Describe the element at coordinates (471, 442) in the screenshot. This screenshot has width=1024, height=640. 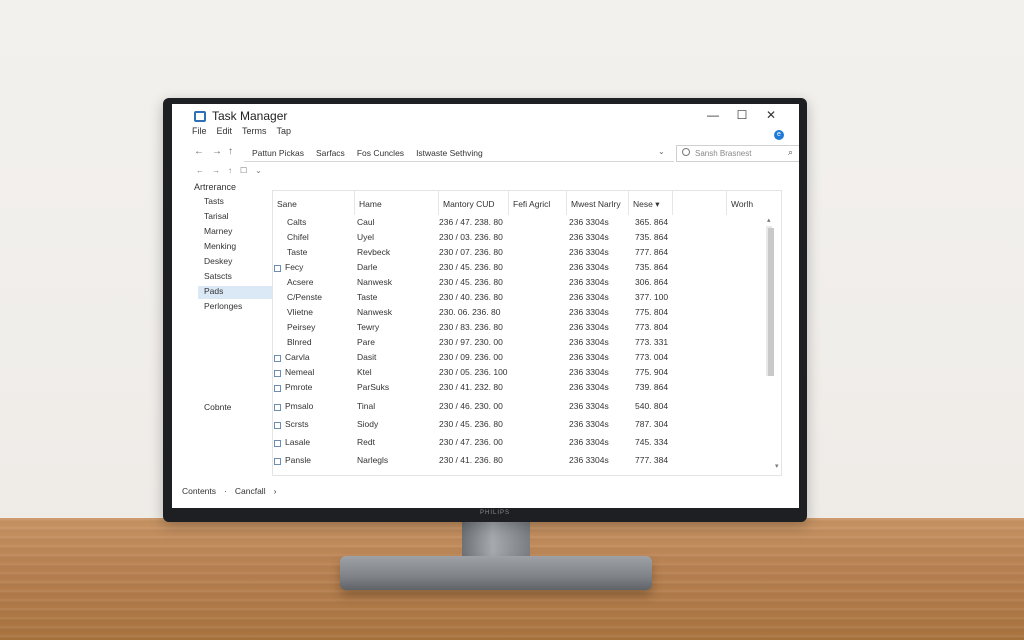
I see `cell-memory: 230 / 47. 236. 00` at that location.